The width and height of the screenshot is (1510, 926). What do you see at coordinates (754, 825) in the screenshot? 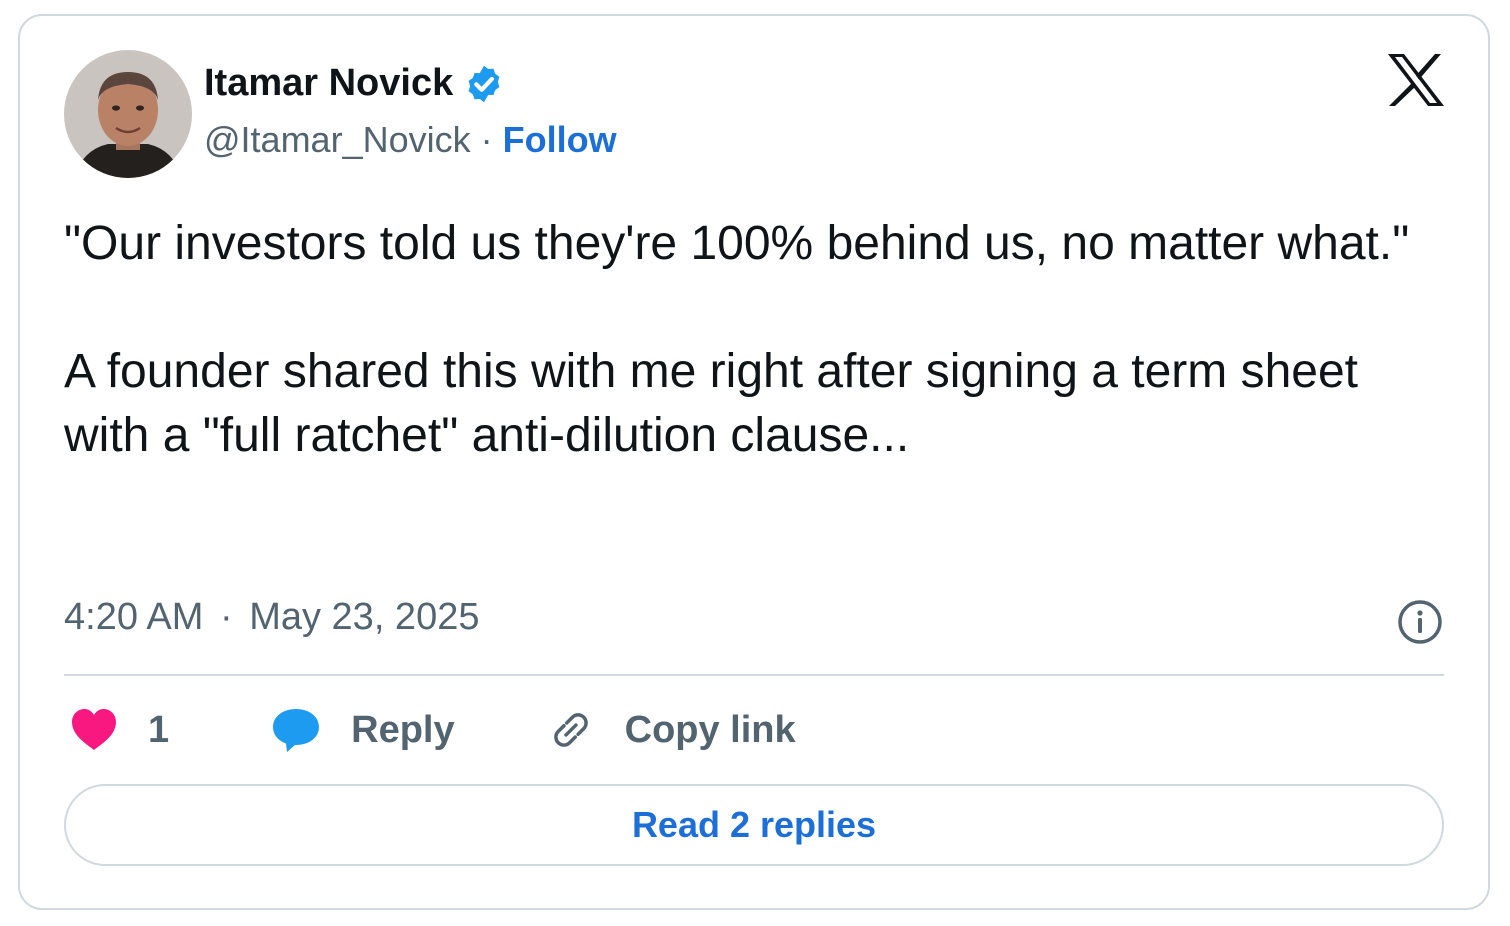
I see `read-replies-button: Read 2 replies` at bounding box center [754, 825].